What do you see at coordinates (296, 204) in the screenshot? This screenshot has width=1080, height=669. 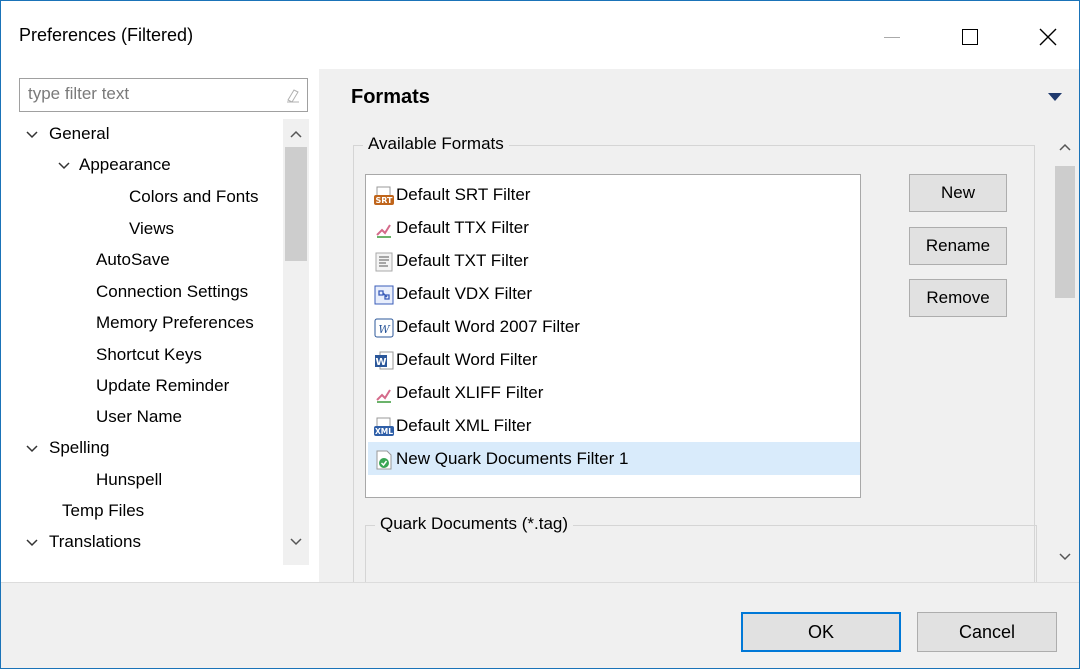 I see `tree-vertical-scroll-thumb` at bounding box center [296, 204].